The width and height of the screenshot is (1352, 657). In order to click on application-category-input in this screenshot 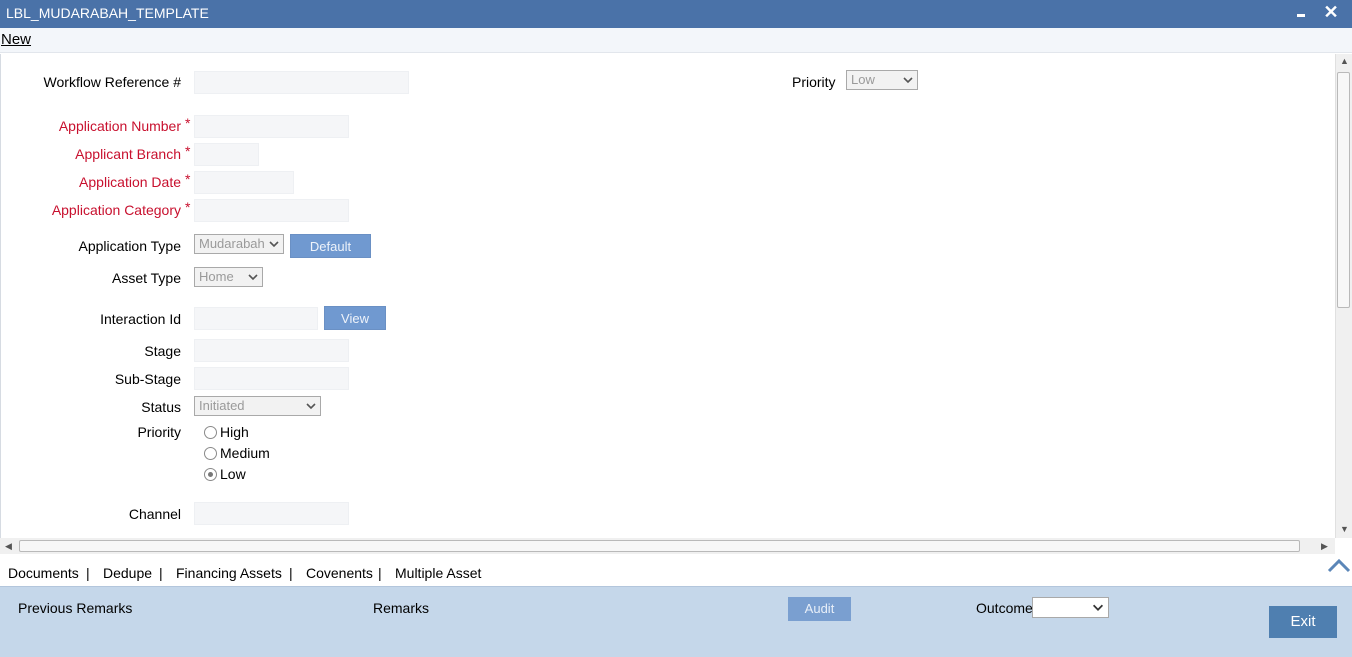, I will do `click(271, 210)`.